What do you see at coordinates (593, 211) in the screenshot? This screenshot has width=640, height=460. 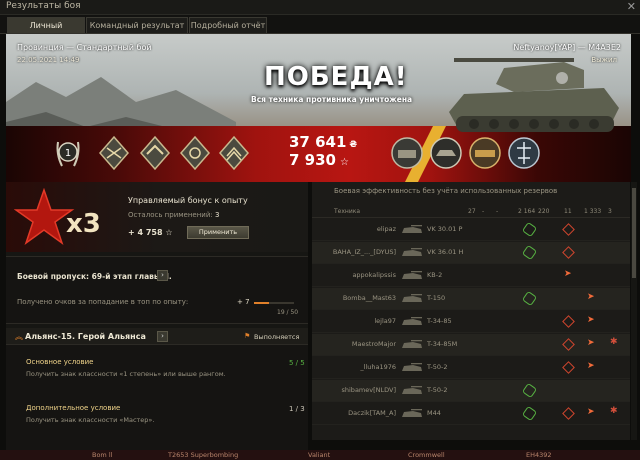 I see `col-value-7: 1 333` at bounding box center [593, 211].